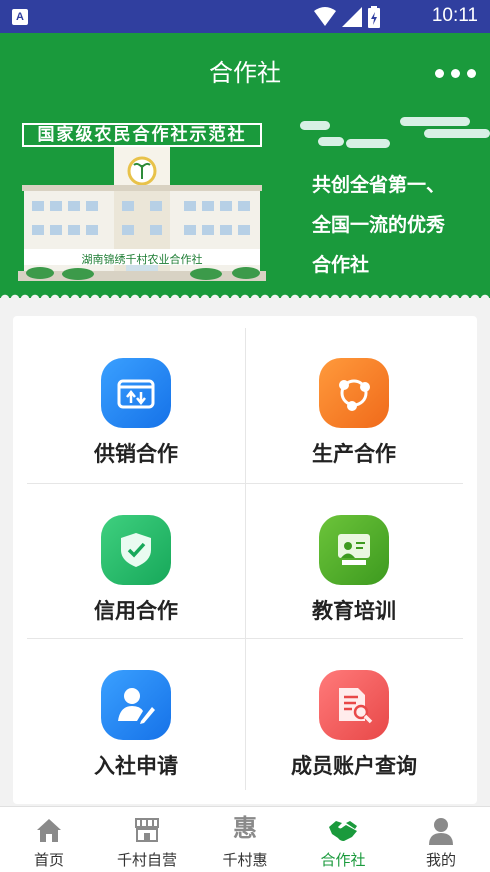 The width and height of the screenshot is (490, 872). I want to click on person-icon, so click(441, 831).